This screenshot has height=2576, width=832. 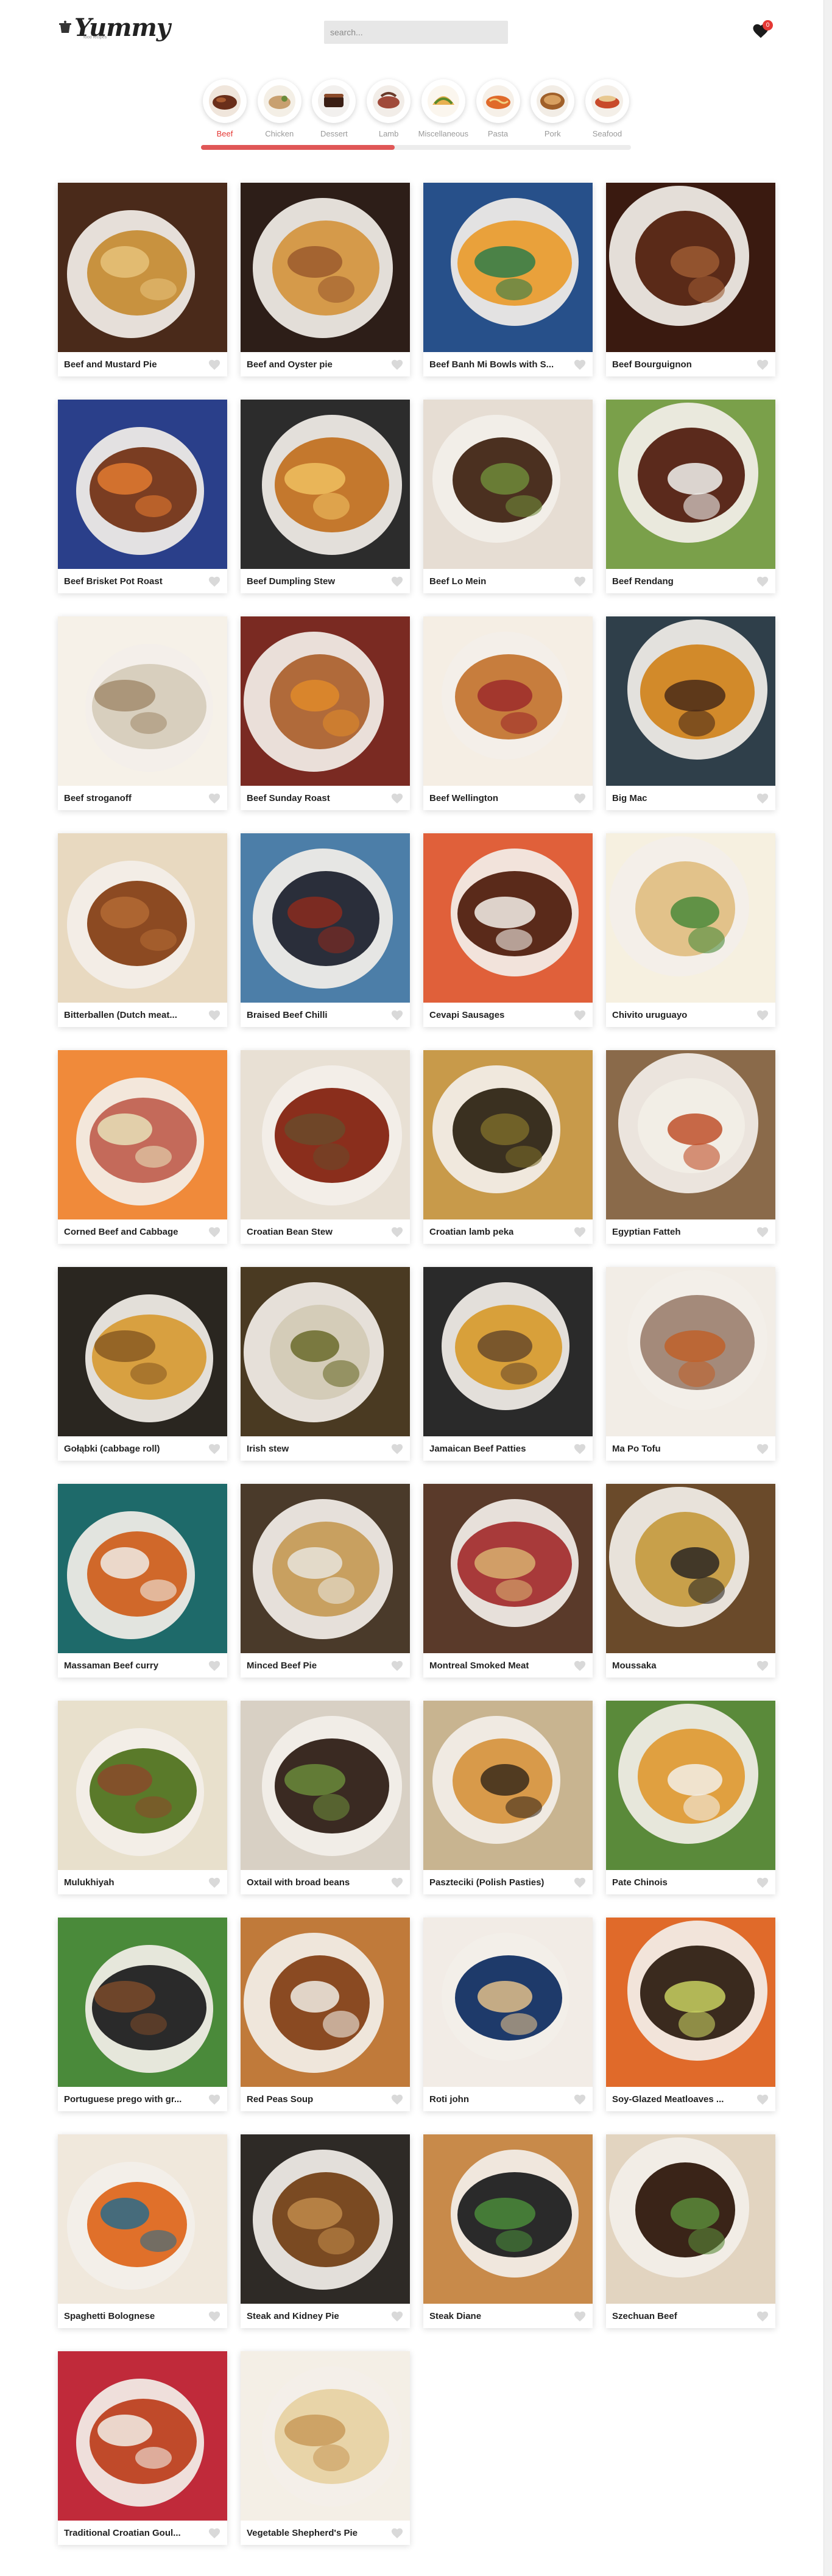 What do you see at coordinates (464, 798) in the screenshot?
I see `meal-title: Beef Wellington` at bounding box center [464, 798].